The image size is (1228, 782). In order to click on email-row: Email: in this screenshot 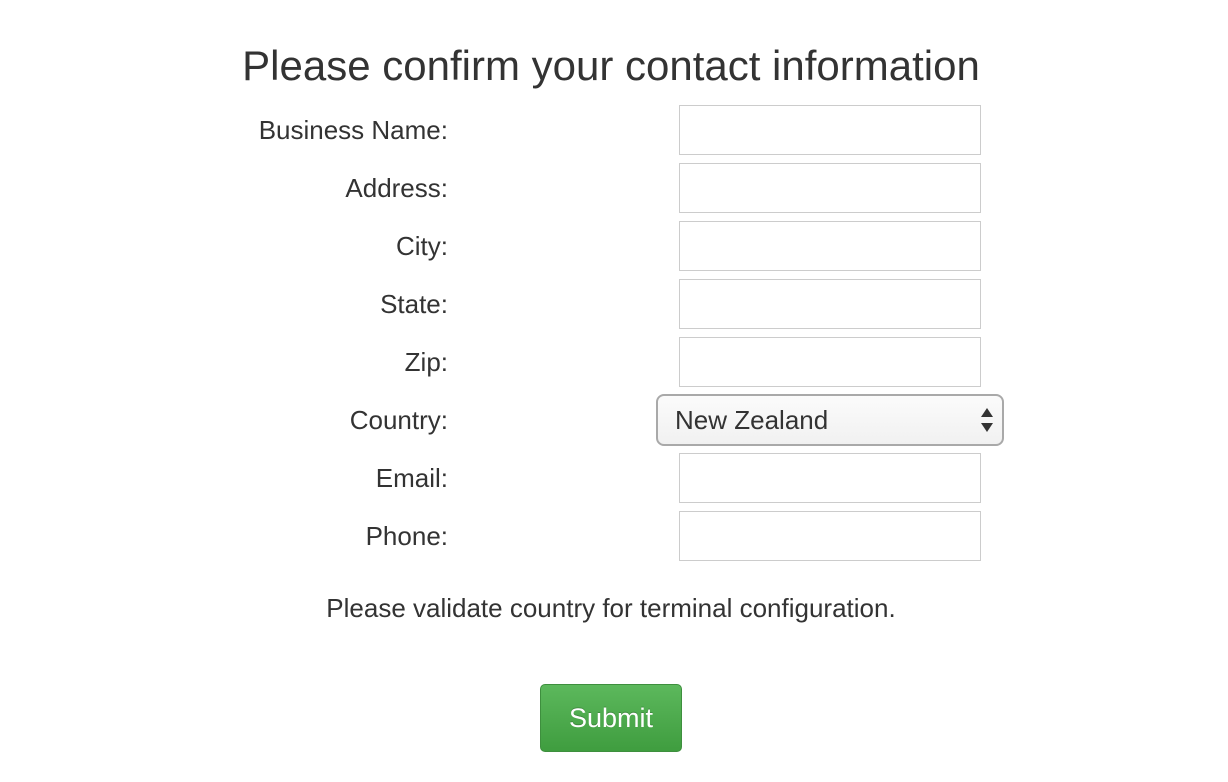, I will do `click(614, 478)`.